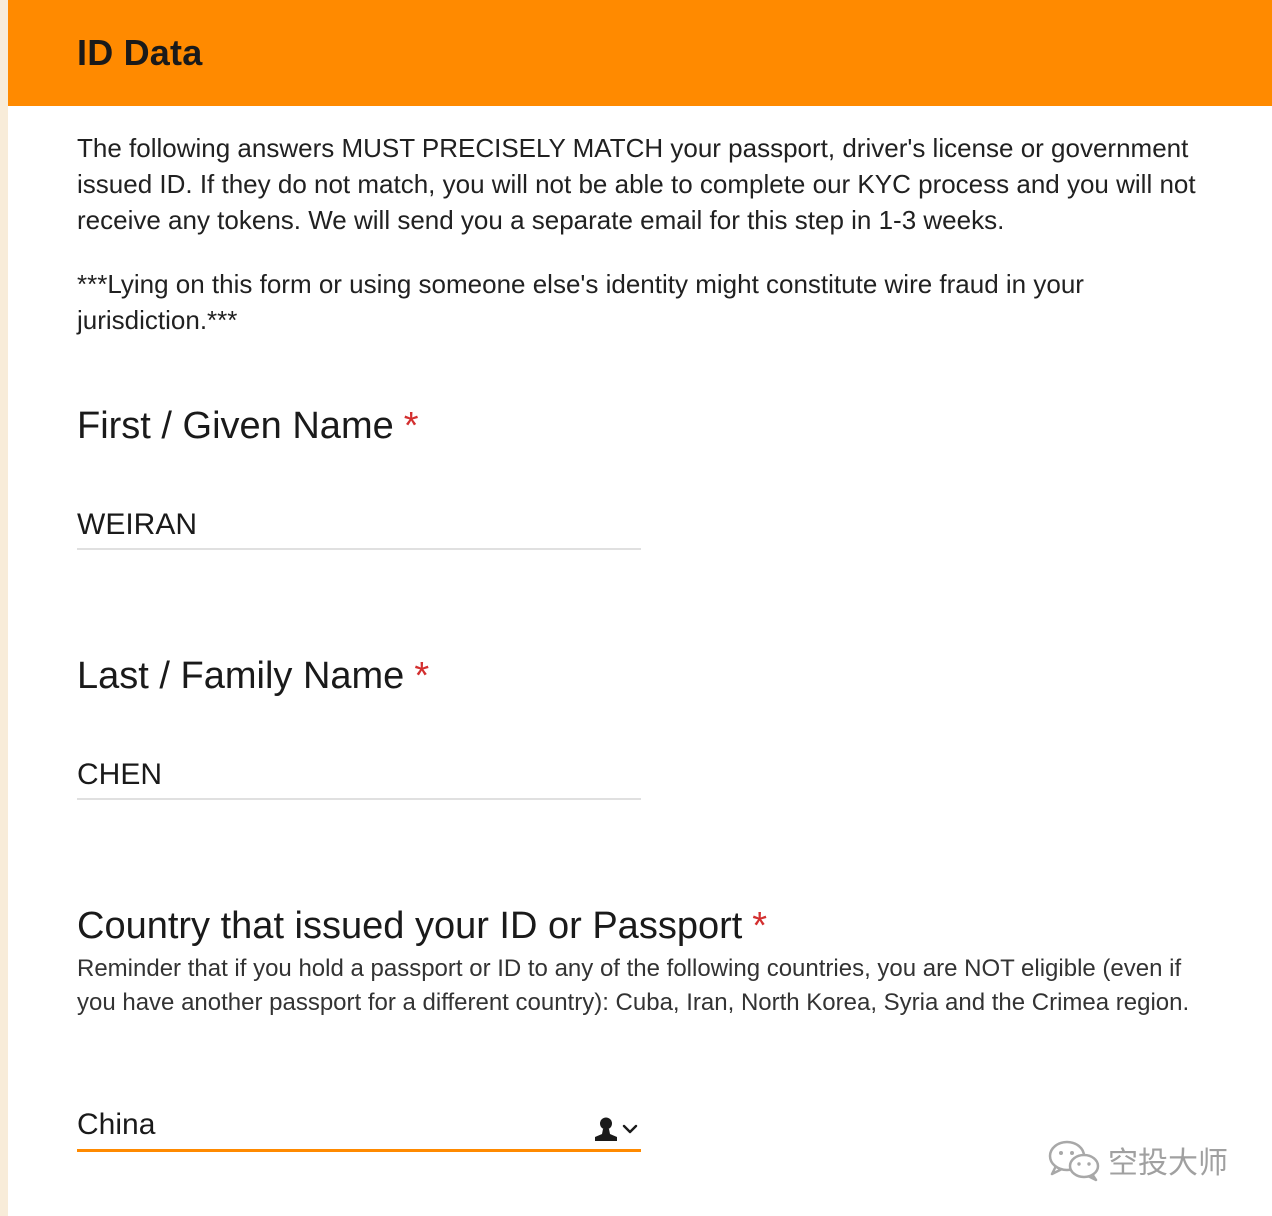 This screenshot has width=1272, height=1216. Describe the element at coordinates (248, 426) in the screenshot. I see `first-name-label: First / Given Name *` at that location.